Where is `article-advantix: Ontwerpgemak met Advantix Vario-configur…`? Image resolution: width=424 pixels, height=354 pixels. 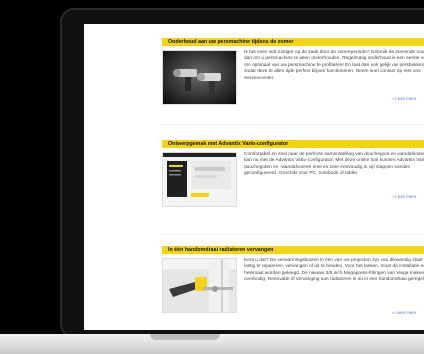
article-advantix: Ontwerpgemak met Advantix Vario-configur… is located at coordinates (293, 173).